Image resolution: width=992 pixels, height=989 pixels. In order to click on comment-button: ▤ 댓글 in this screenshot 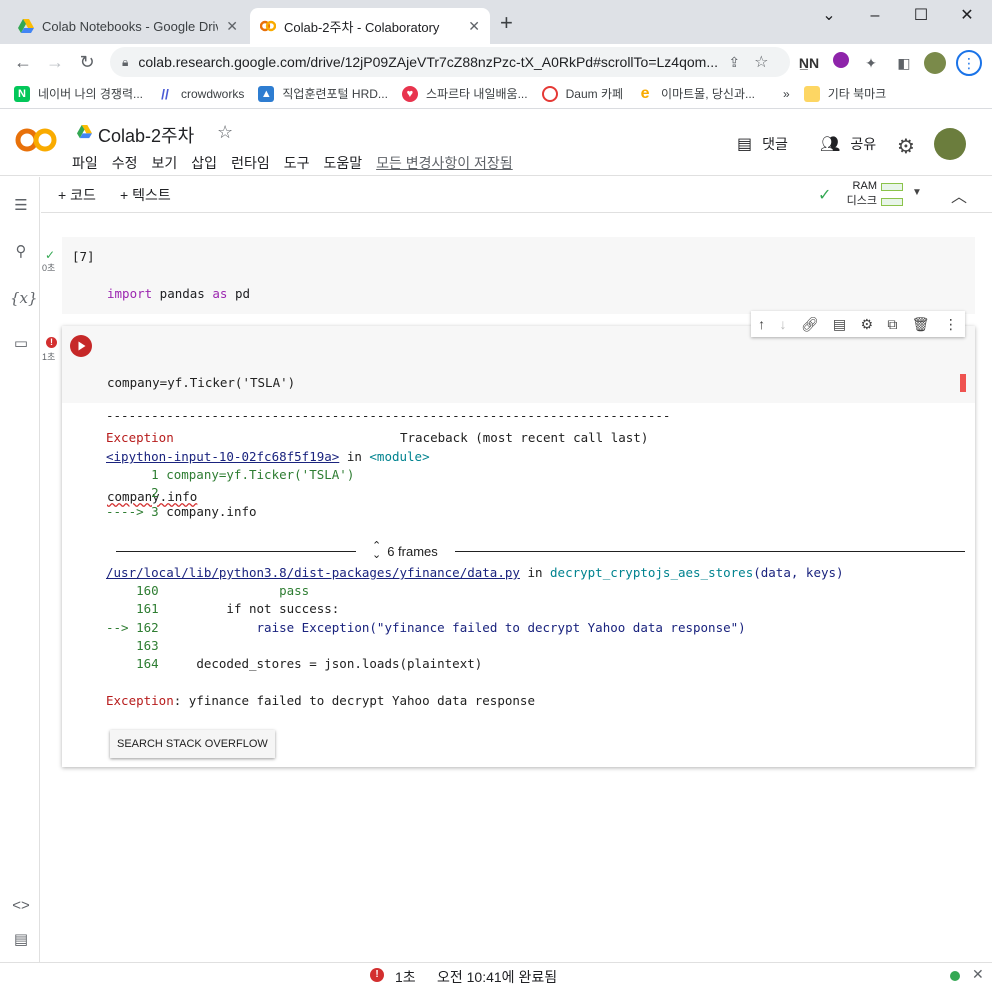, I will do `click(762, 144)`.